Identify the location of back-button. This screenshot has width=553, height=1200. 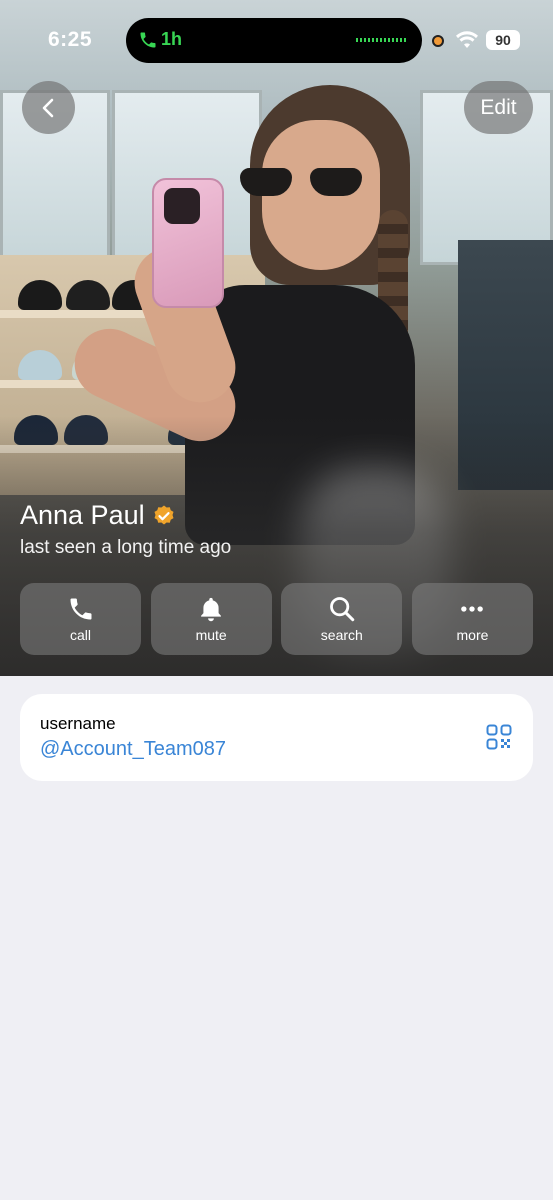
(48, 107).